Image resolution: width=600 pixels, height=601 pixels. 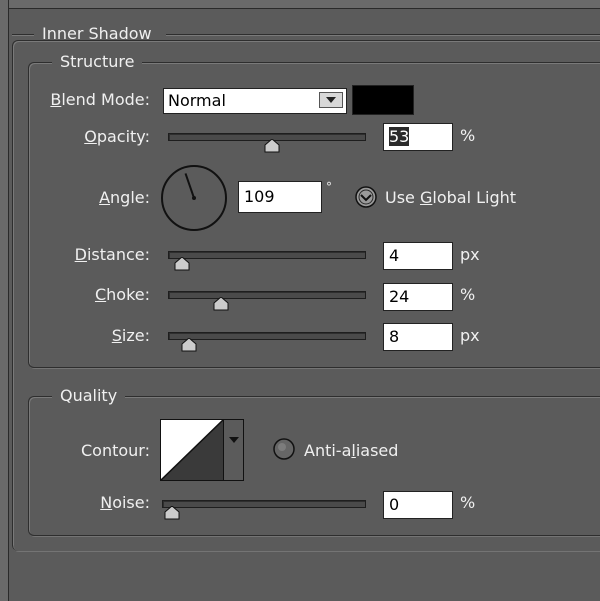 What do you see at coordinates (418, 505) in the screenshot?
I see `noise-input: 0` at bounding box center [418, 505].